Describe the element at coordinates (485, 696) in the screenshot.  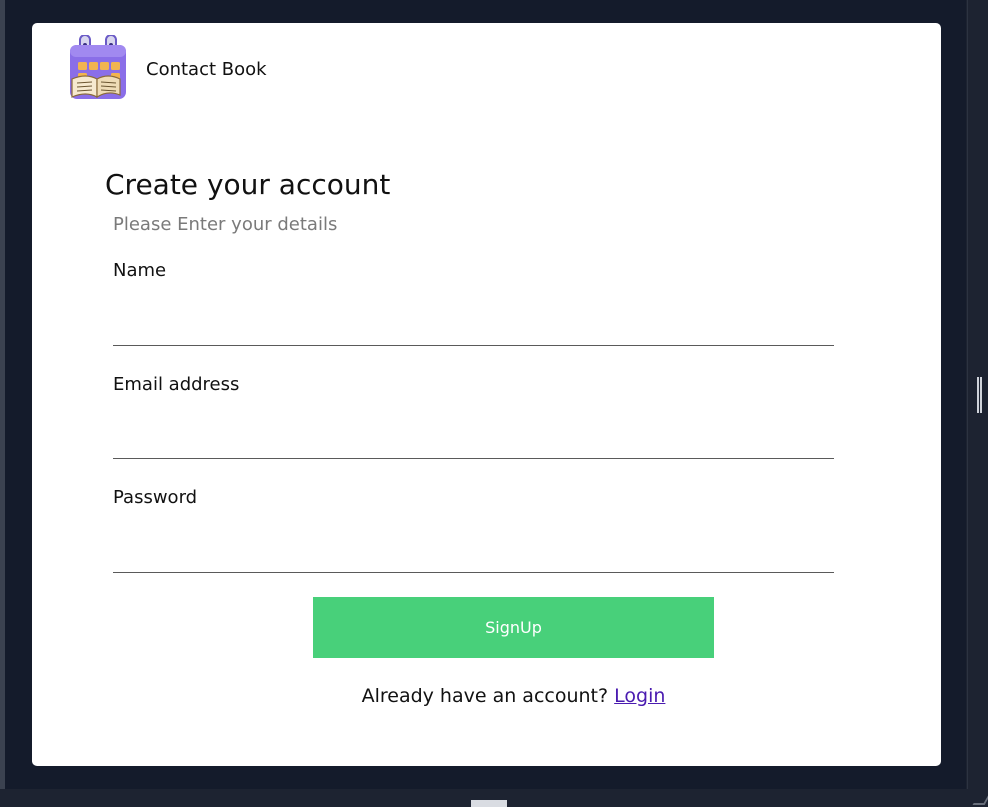
I see `login-prompt-text: Already have an account?` at that location.